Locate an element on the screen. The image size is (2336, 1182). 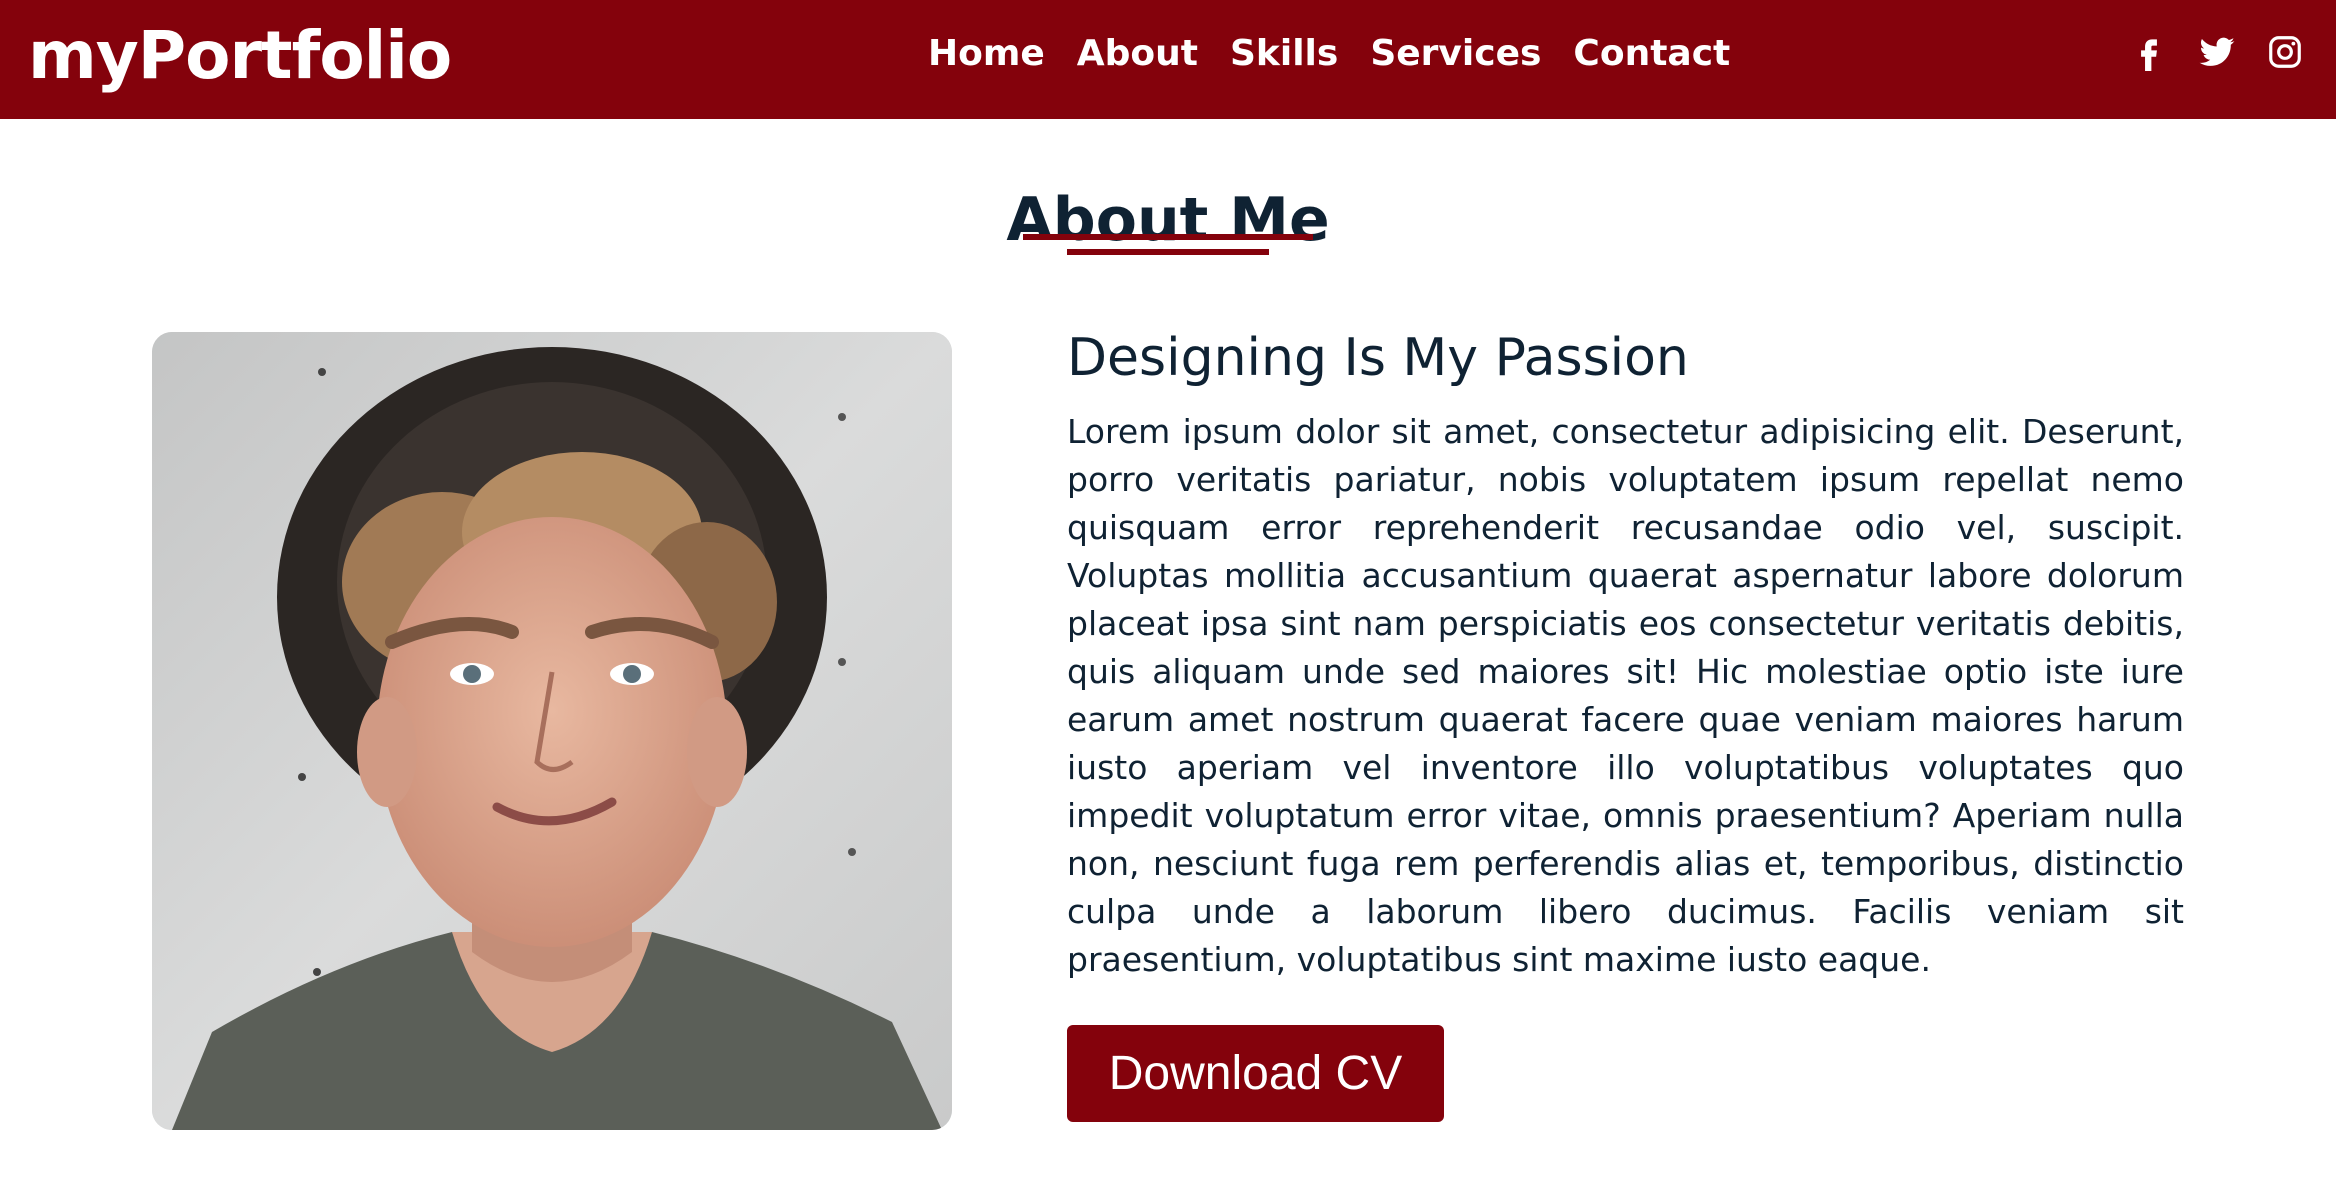
nav-item-home: Home is located at coordinates (986, 54).